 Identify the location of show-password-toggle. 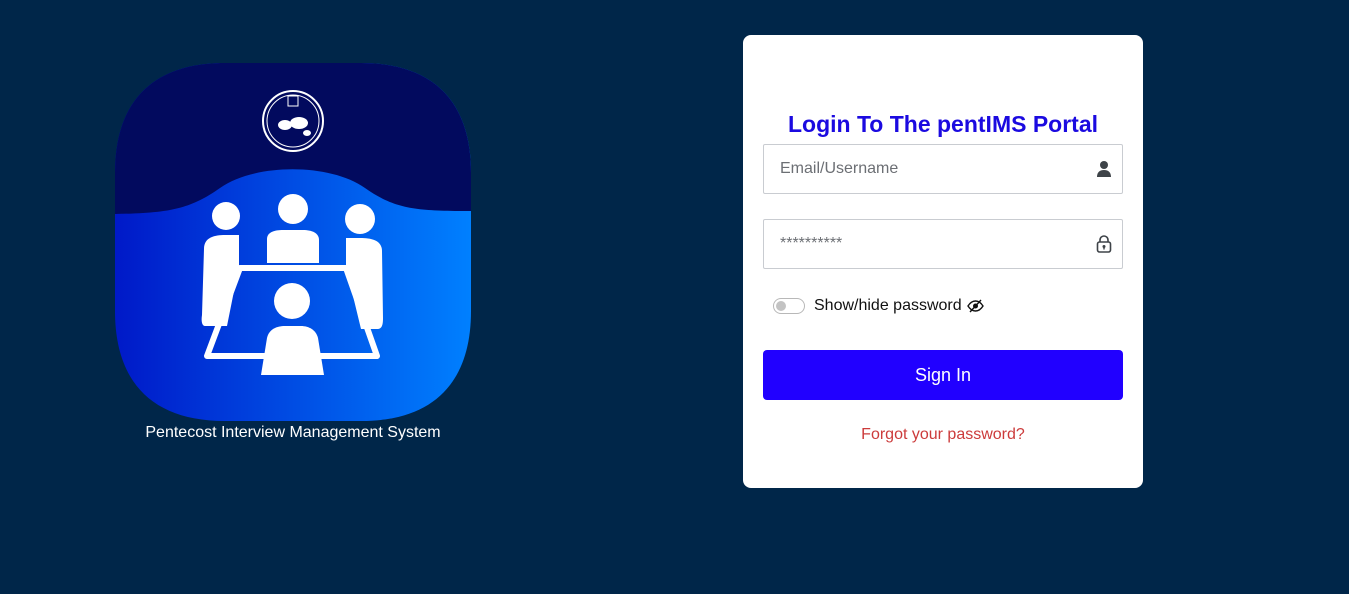
(789, 306).